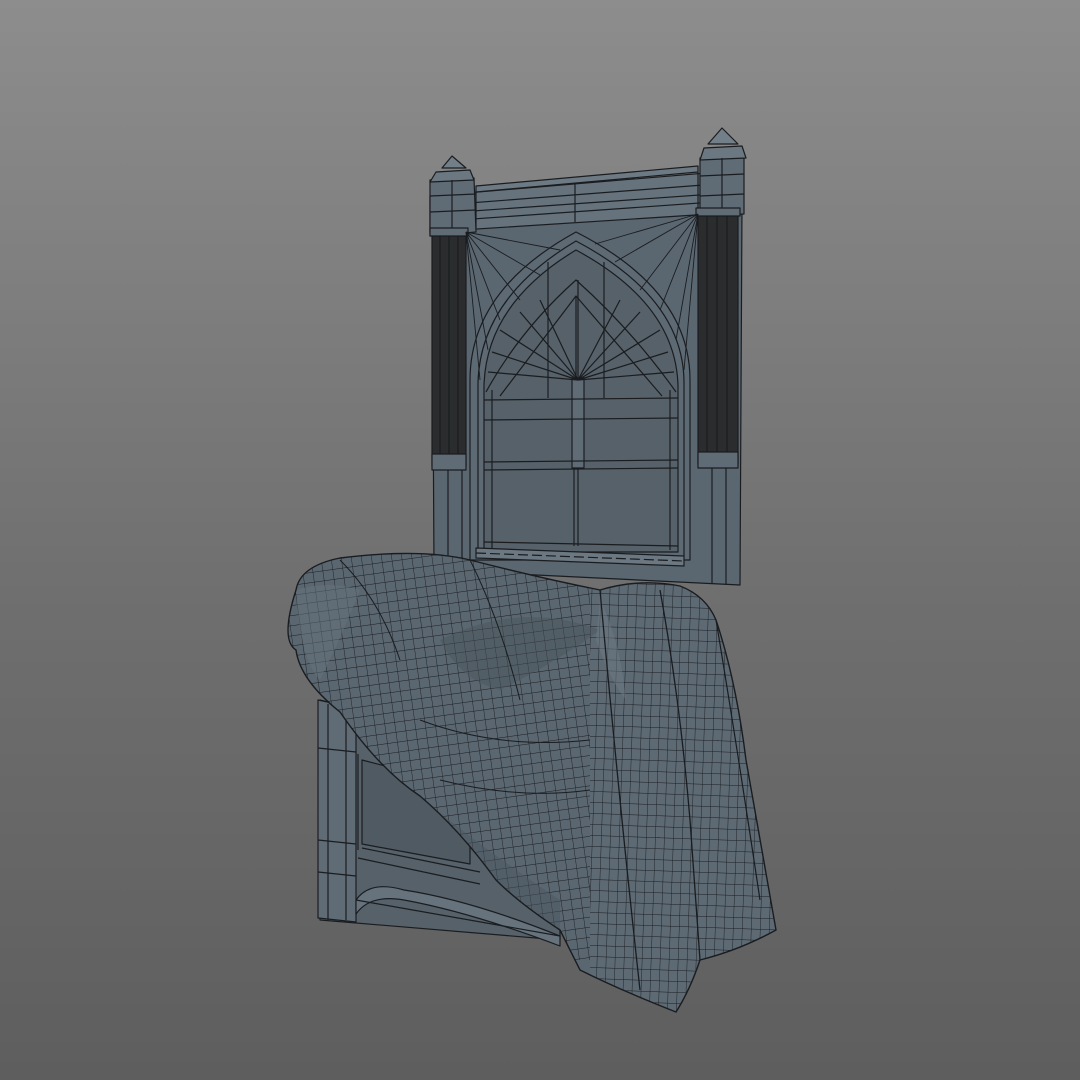 This screenshot has height=1080, width=1080. I want to click on base-left-leg, so click(337, 811).